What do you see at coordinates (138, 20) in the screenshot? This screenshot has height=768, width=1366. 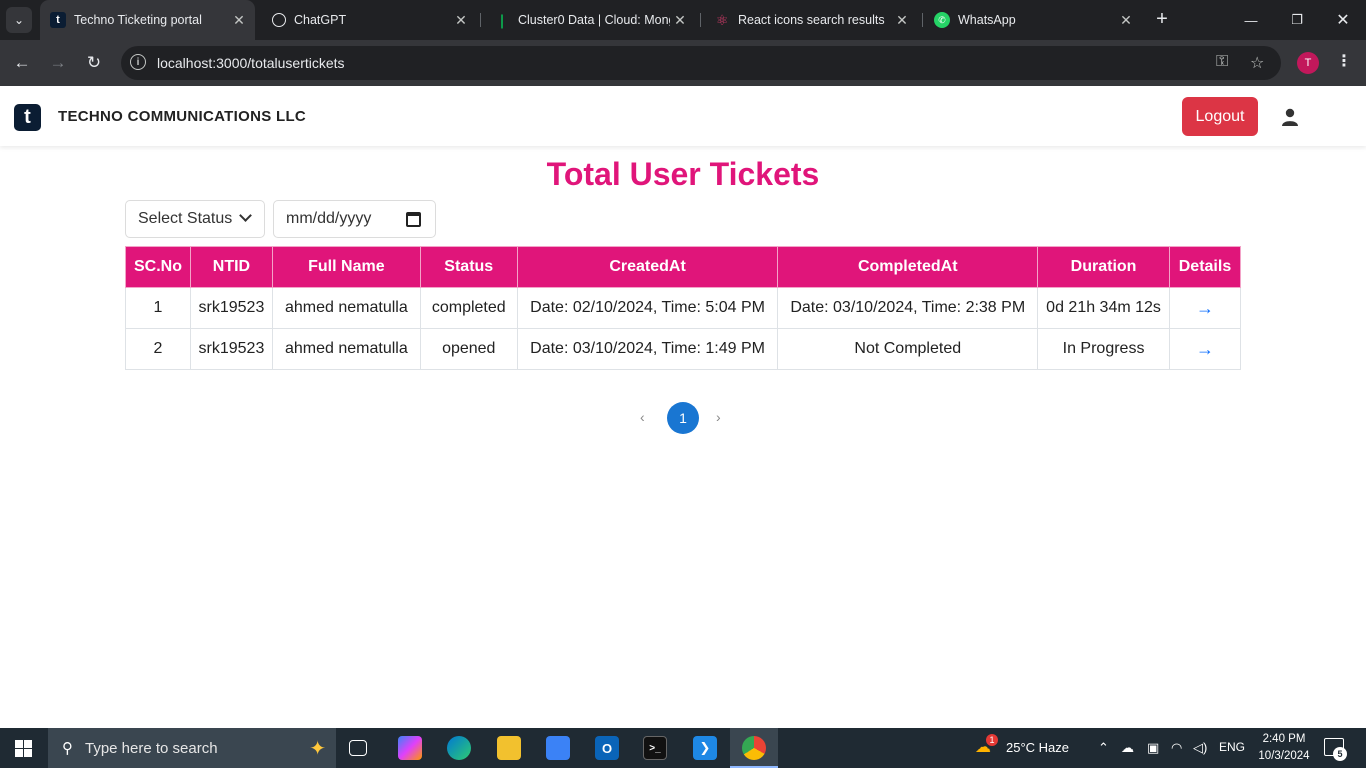 I see `tab-title: Techno Ticketing portal` at bounding box center [138, 20].